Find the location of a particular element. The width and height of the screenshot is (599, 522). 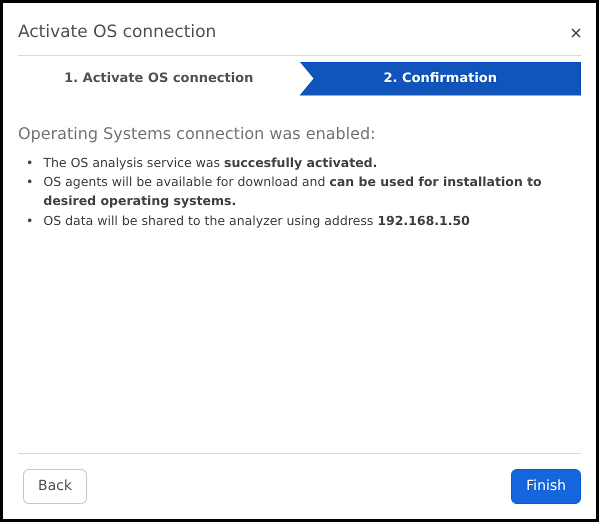

confirmation-heading: Operating Systems connection was enabled: is located at coordinates (197, 133).